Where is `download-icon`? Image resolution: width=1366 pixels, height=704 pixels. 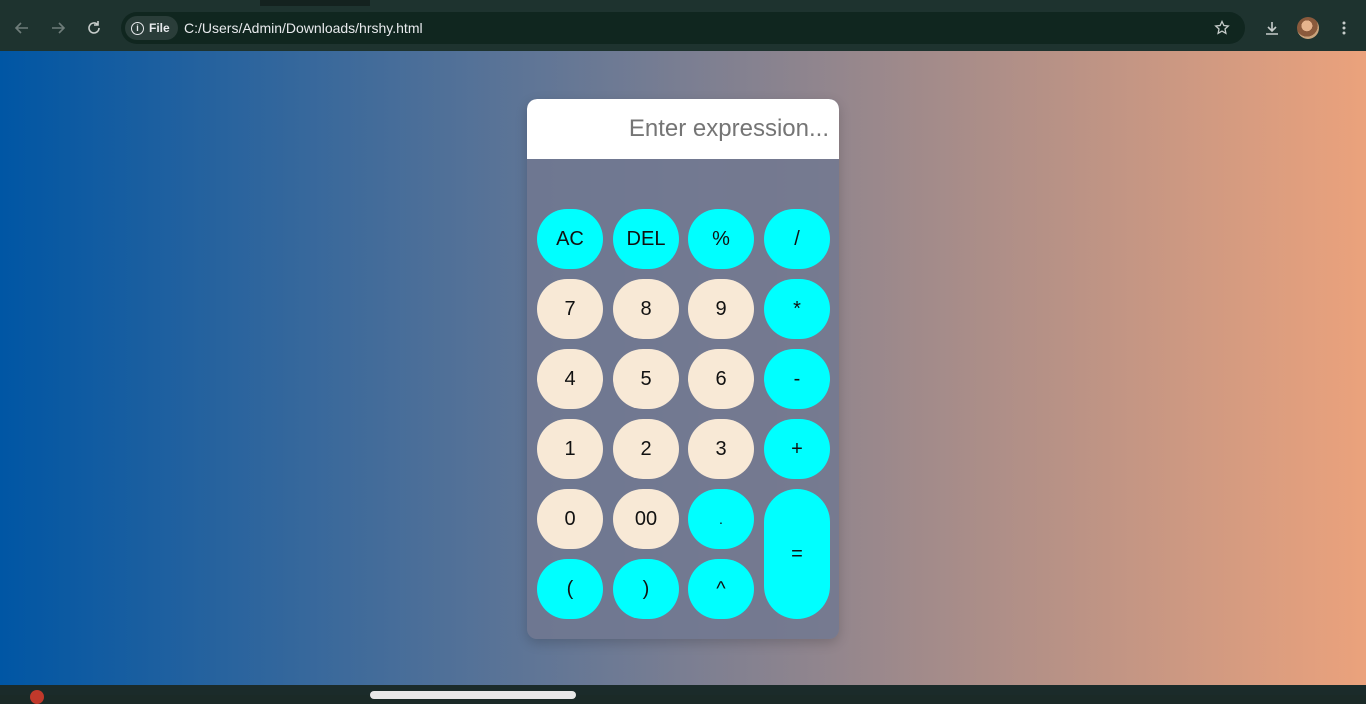
download-icon is located at coordinates (1272, 28).